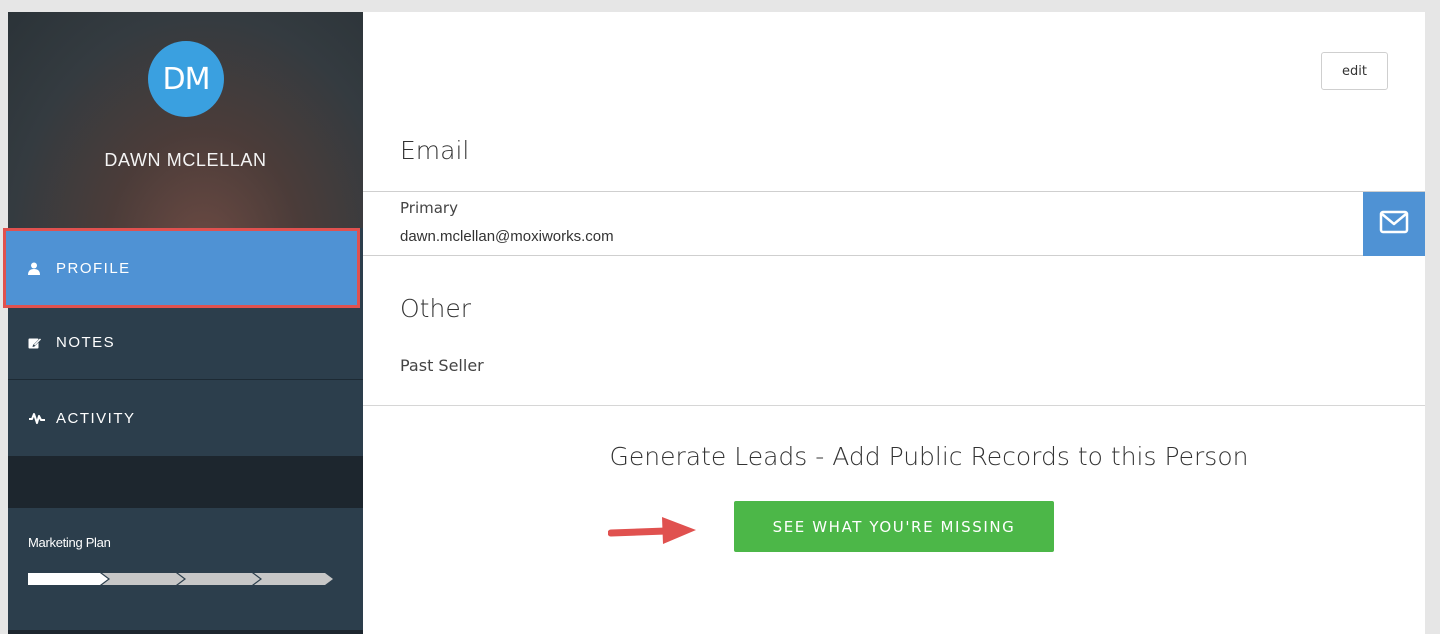  I want to click on sidebar-divider-band, so click(185, 482).